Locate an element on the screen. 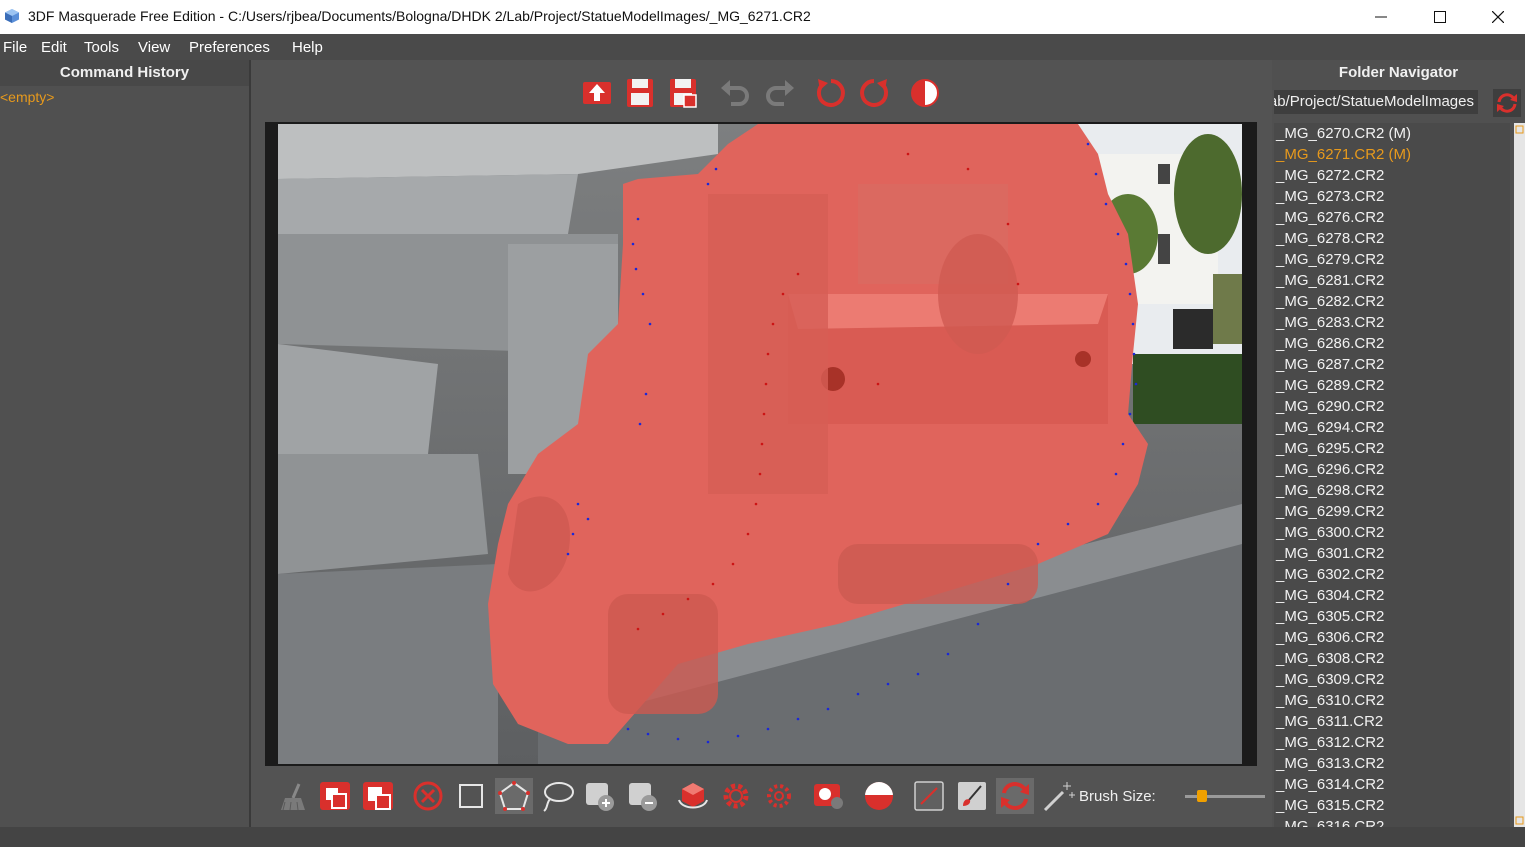 The image size is (1525, 847). menu-tools: Tools is located at coordinates (101, 47).